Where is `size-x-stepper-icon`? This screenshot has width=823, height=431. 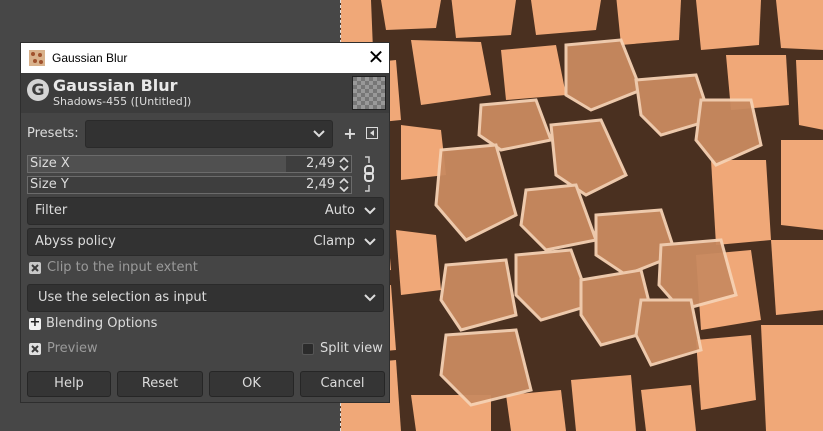 size-x-stepper-icon is located at coordinates (344, 164).